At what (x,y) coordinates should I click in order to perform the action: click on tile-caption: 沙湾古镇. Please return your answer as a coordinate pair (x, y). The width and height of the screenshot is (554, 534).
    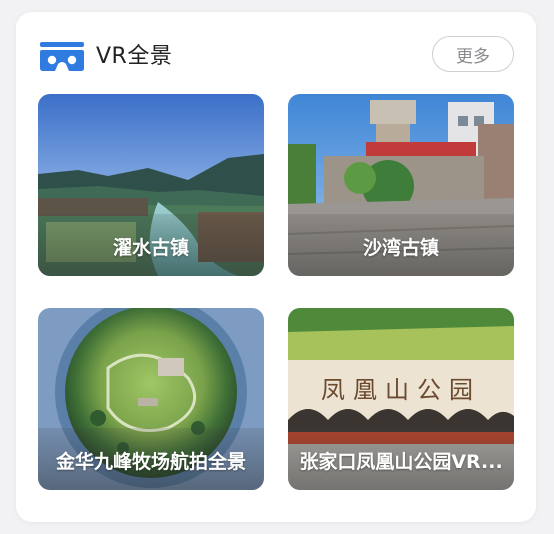
    Looking at the image, I should click on (400, 248).